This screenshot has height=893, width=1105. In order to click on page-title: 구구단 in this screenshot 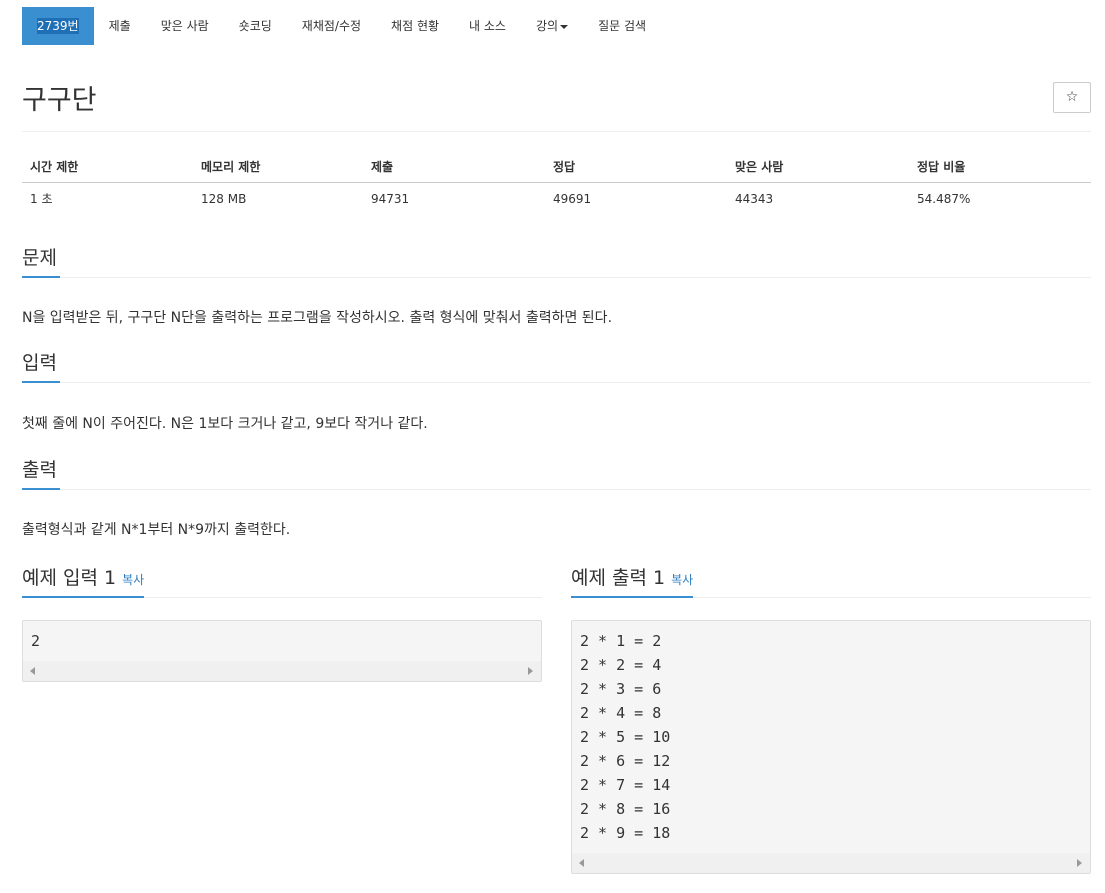, I will do `click(59, 100)`.